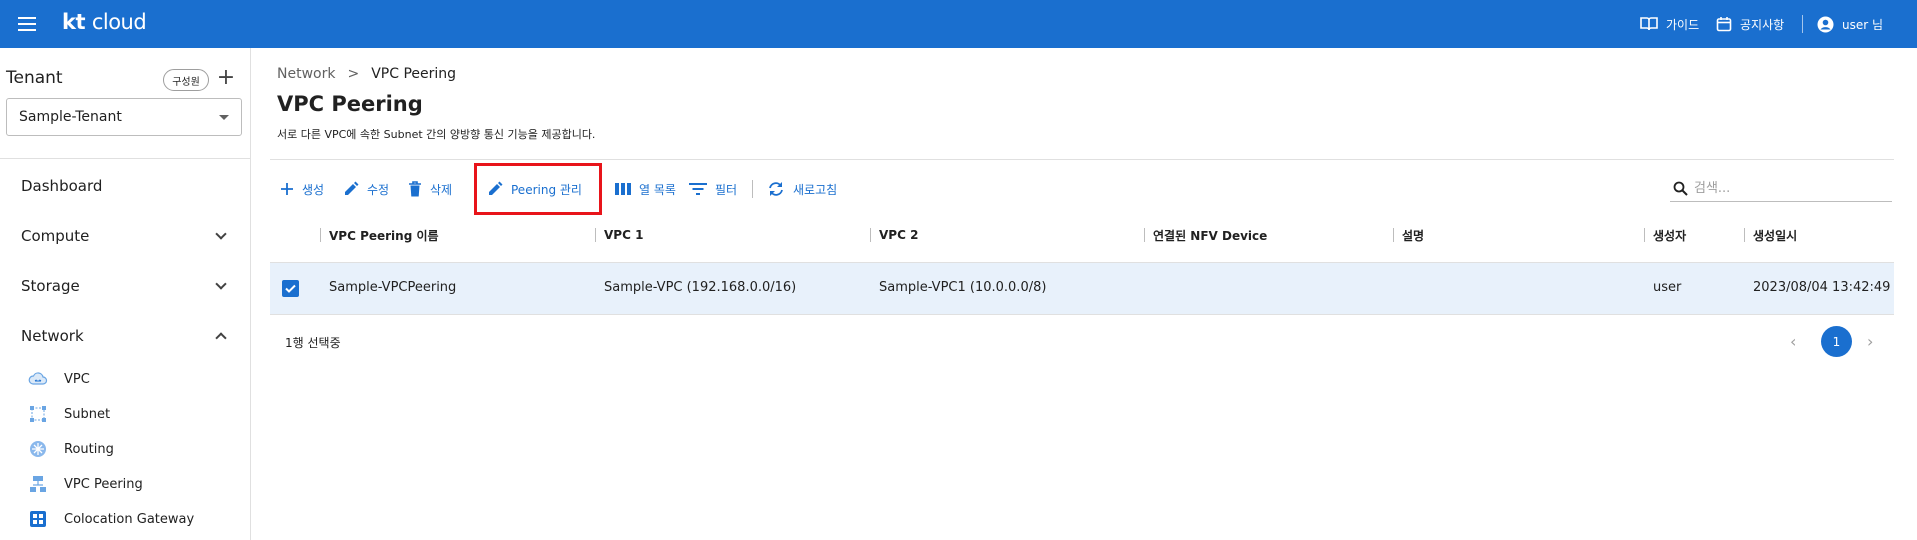 Image resolution: width=1917 pixels, height=540 pixels. I want to click on toolbar-divider, so click(752, 189).